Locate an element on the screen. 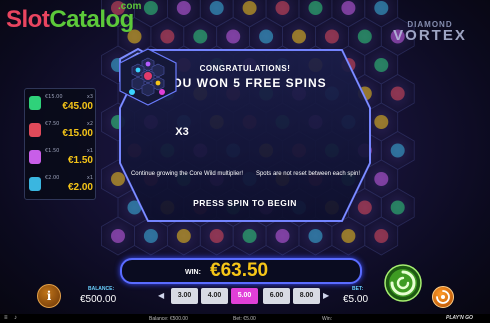 This screenshot has width=490, height=323. paytable-row: €2.00 x1 €2.00 is located at coordinates (61, 185).